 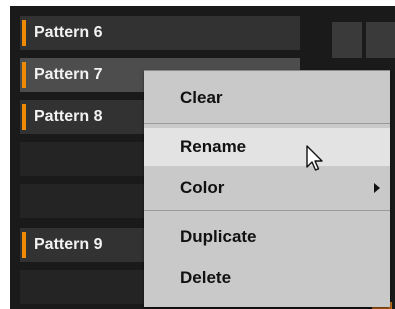 What do you see at coordinates (202, 187) in the screenshot?
I see `menu-item-label: Color` at bounding box center [202, 187].